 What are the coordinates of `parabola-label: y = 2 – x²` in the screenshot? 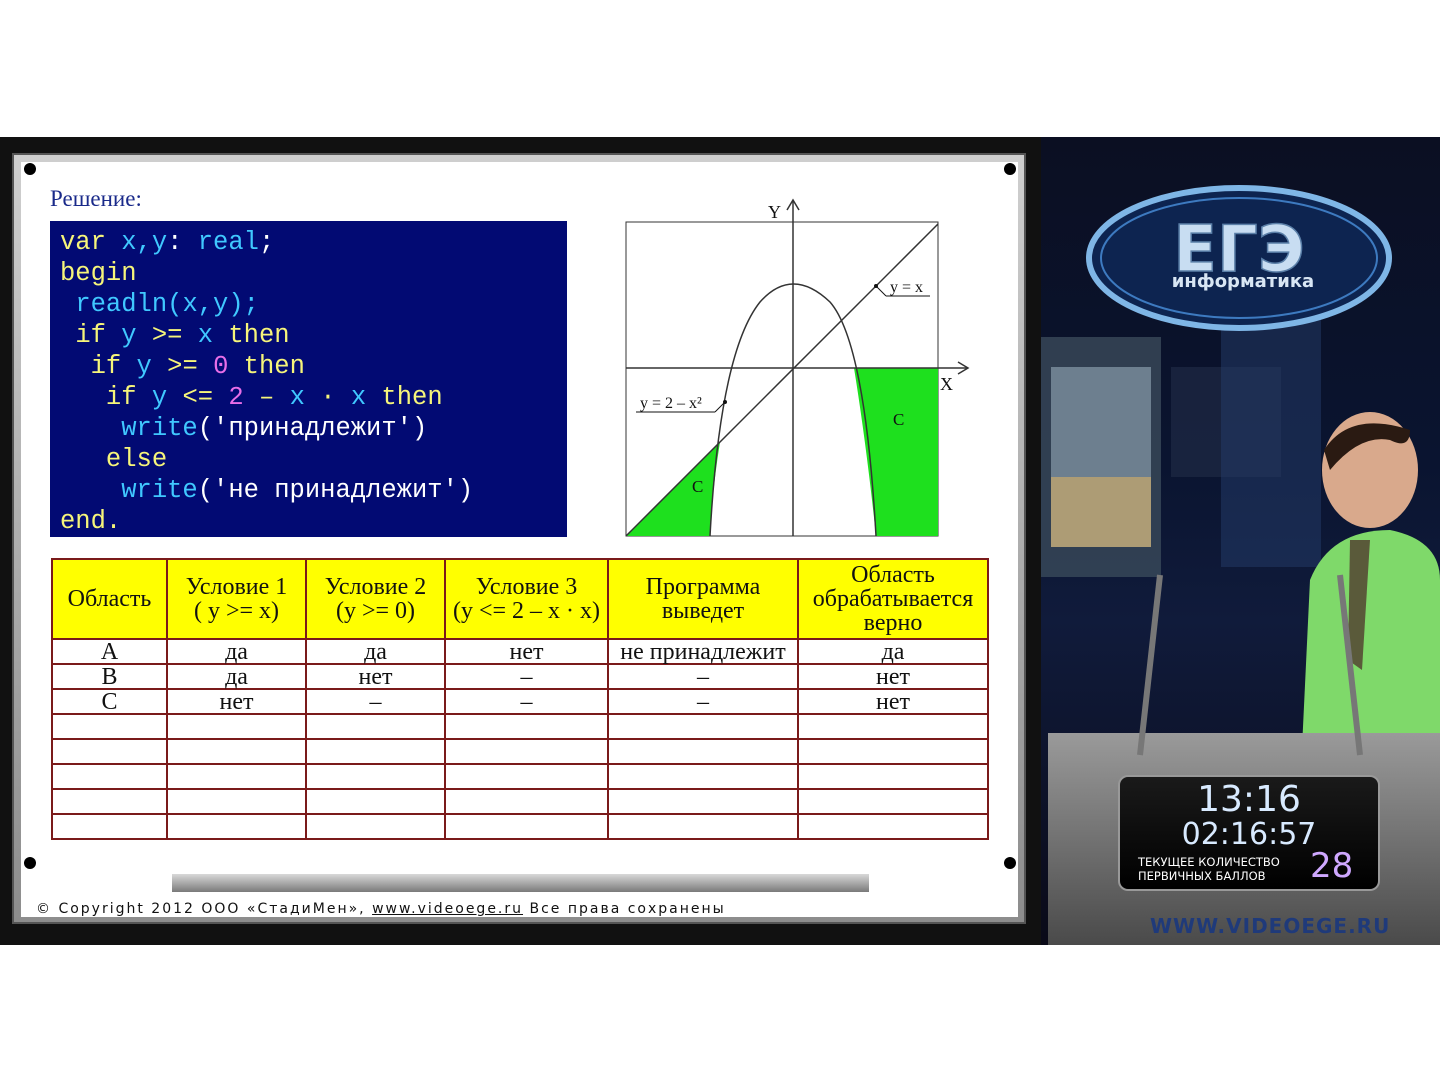 It's located at (671, 403).